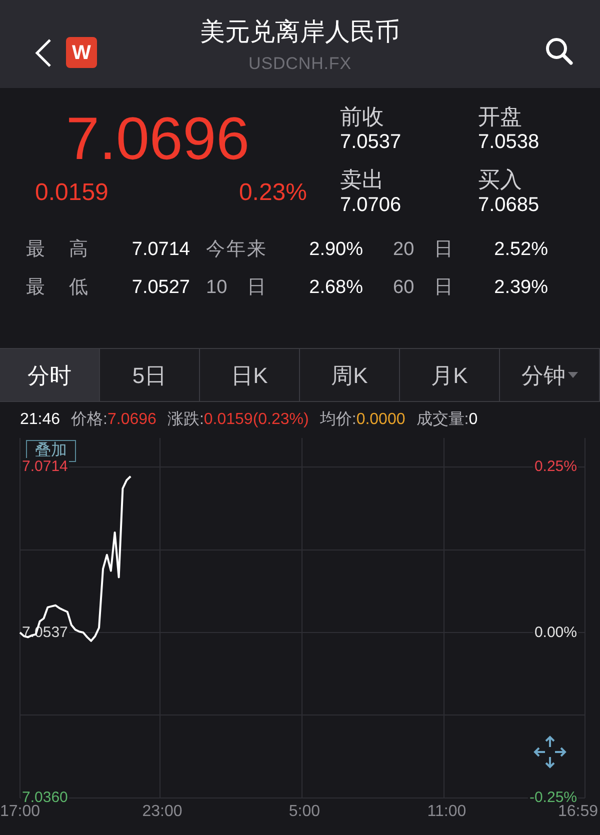 This screenshot has width=600, height=835. I want to click on current-price: 7.0696, so click(158, 139).